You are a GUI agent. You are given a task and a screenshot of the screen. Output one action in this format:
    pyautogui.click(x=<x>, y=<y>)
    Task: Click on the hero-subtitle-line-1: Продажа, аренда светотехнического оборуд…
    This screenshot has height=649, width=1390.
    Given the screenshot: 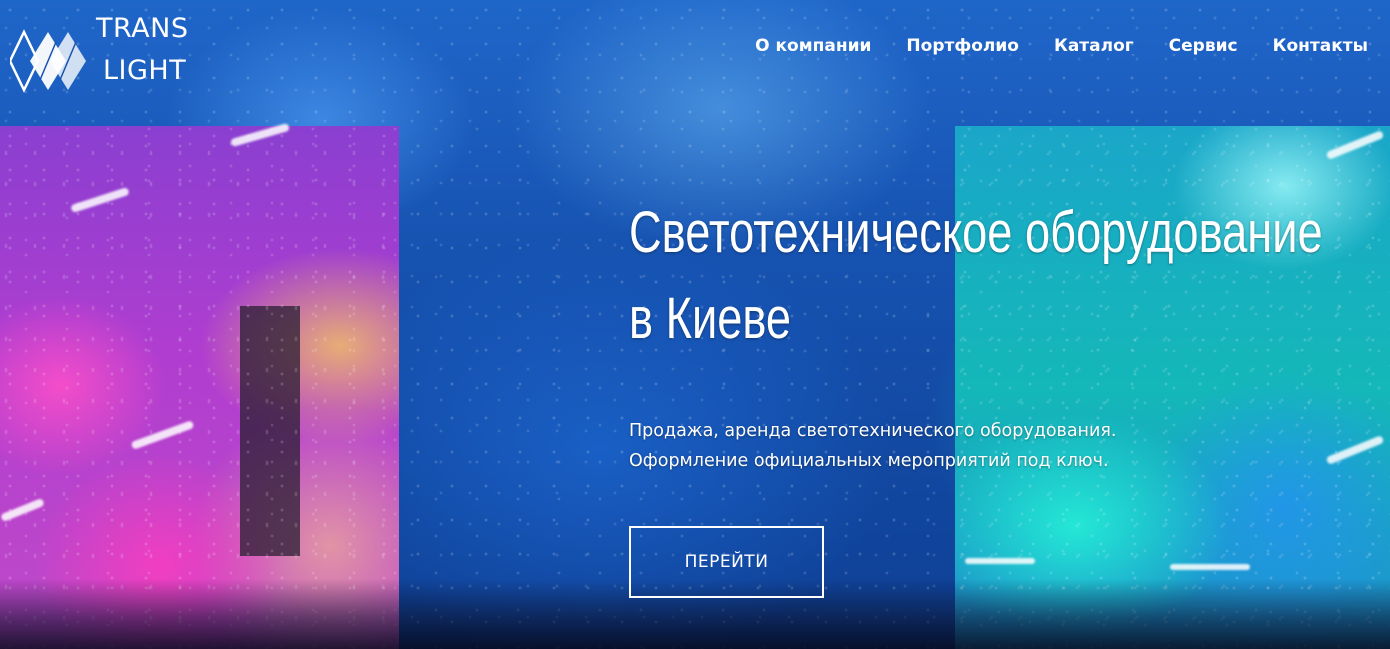 What is the action you would take?
    pyautogui.click(x=873, y=431)
    